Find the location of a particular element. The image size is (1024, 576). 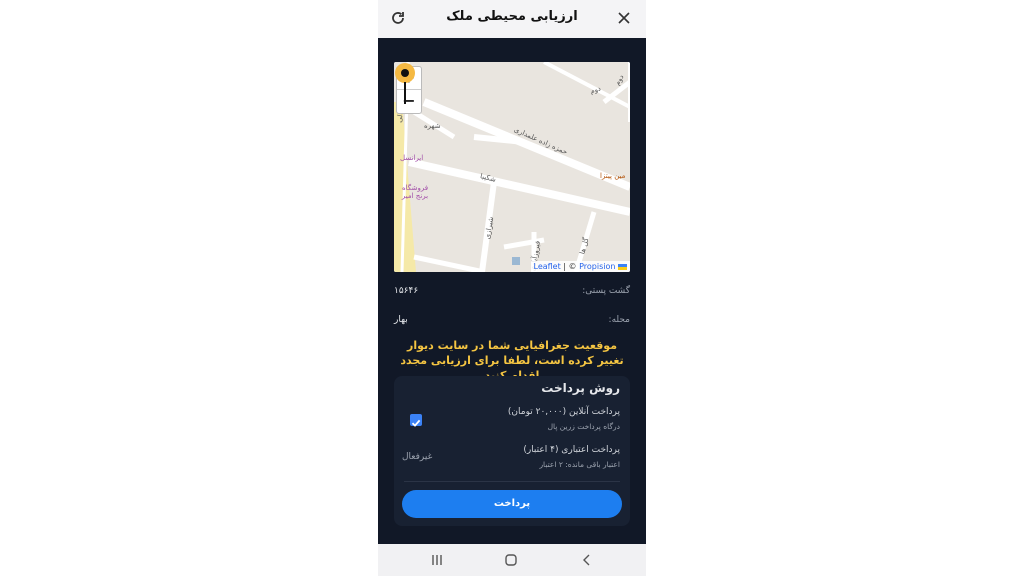

pay-button: پرداخت is located at coordinates (512, 504).